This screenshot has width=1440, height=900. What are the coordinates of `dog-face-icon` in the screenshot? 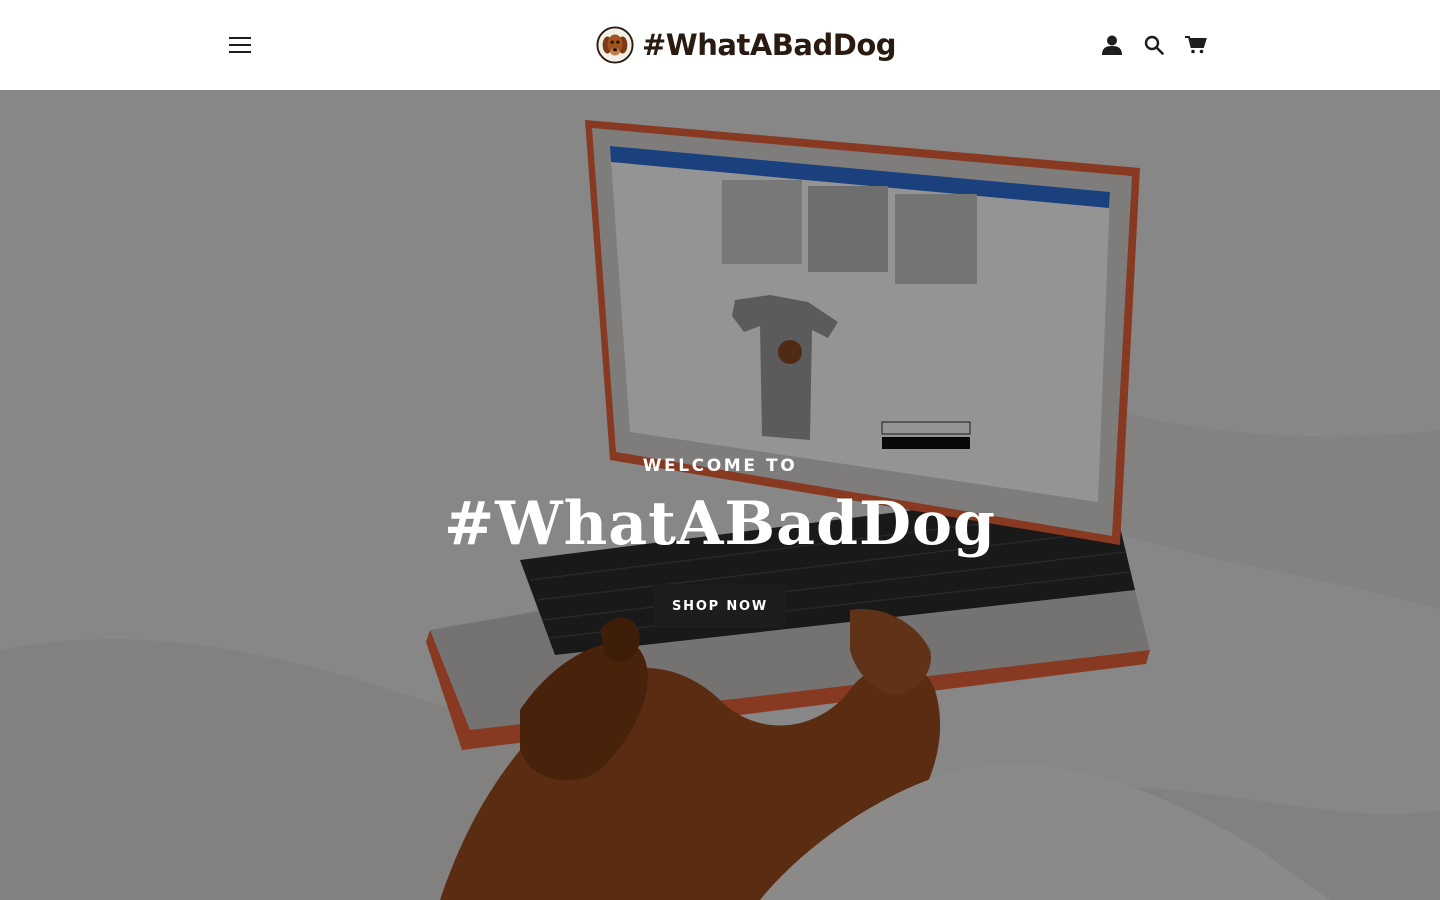 It's located at (615, 45).